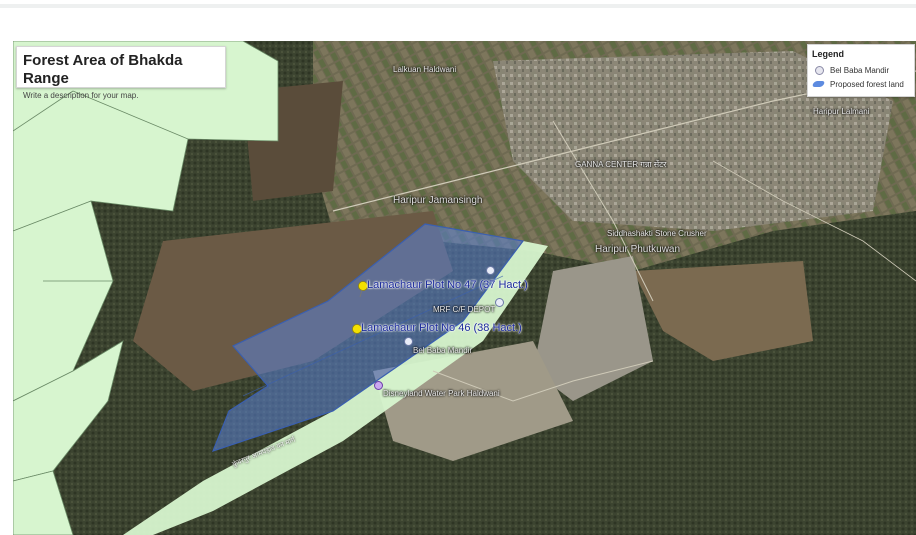 The width and height of the screenshot is (916, 535). I want to click on place-label-top: Lalkuan Haldwani, so click(425, 69).